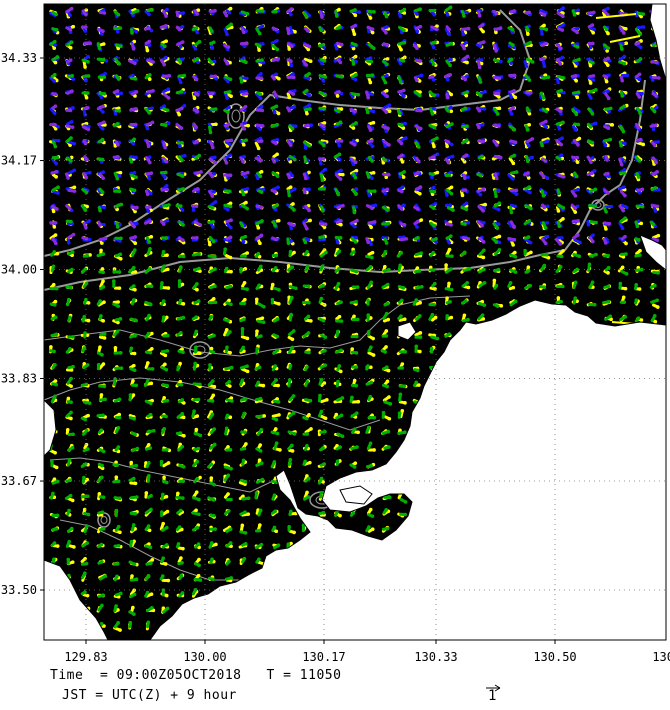 This screenshot has width=670, height=710. I want to click on lon-tick-label: 130.33, so click(435, 657).